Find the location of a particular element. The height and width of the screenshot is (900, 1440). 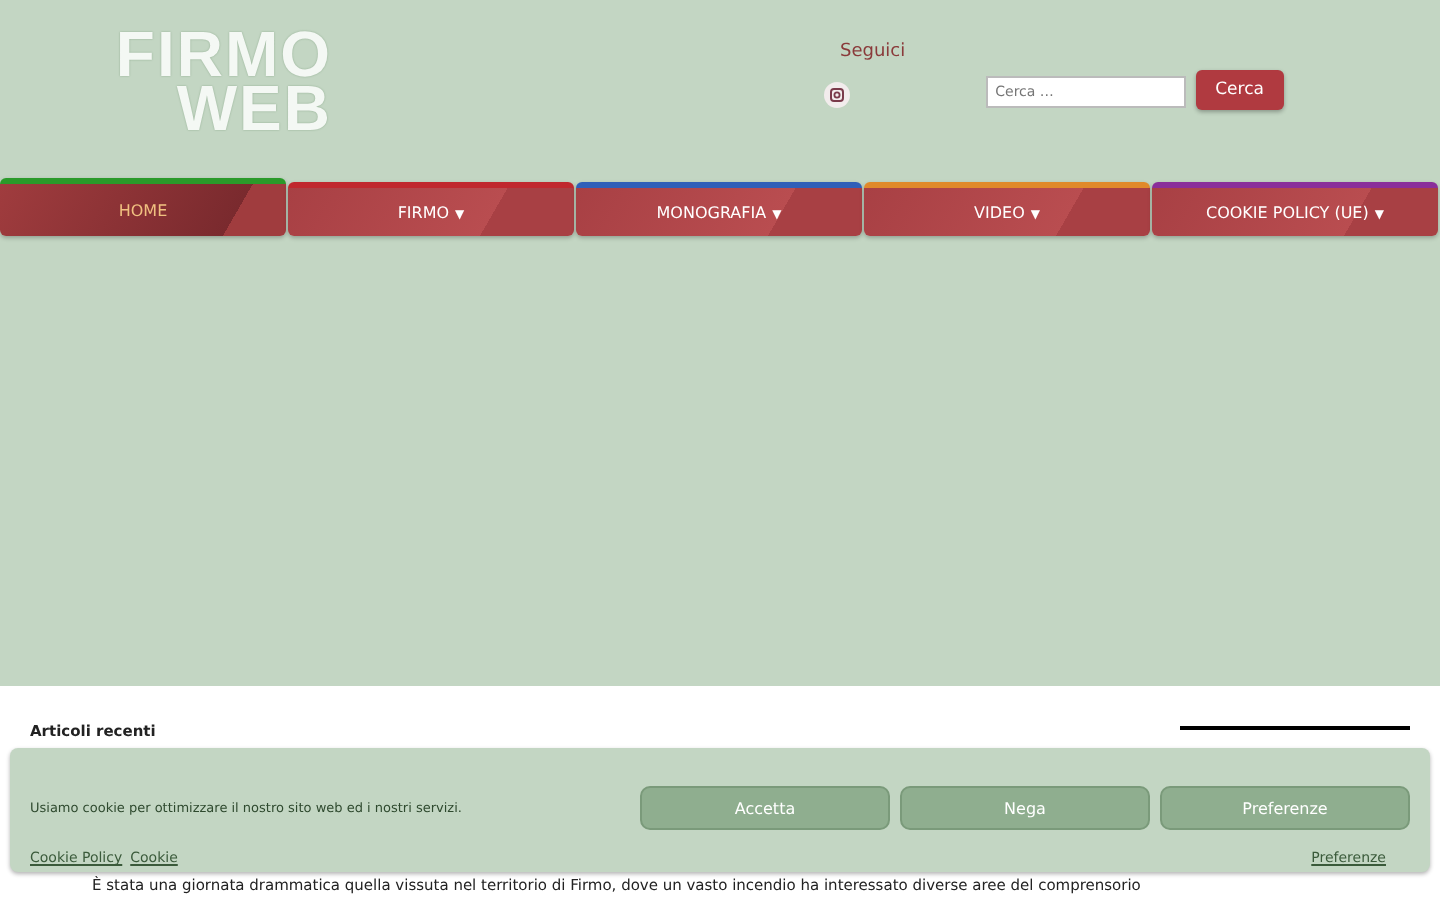

follow-label: Seguici is located at coordinates (873, 52).